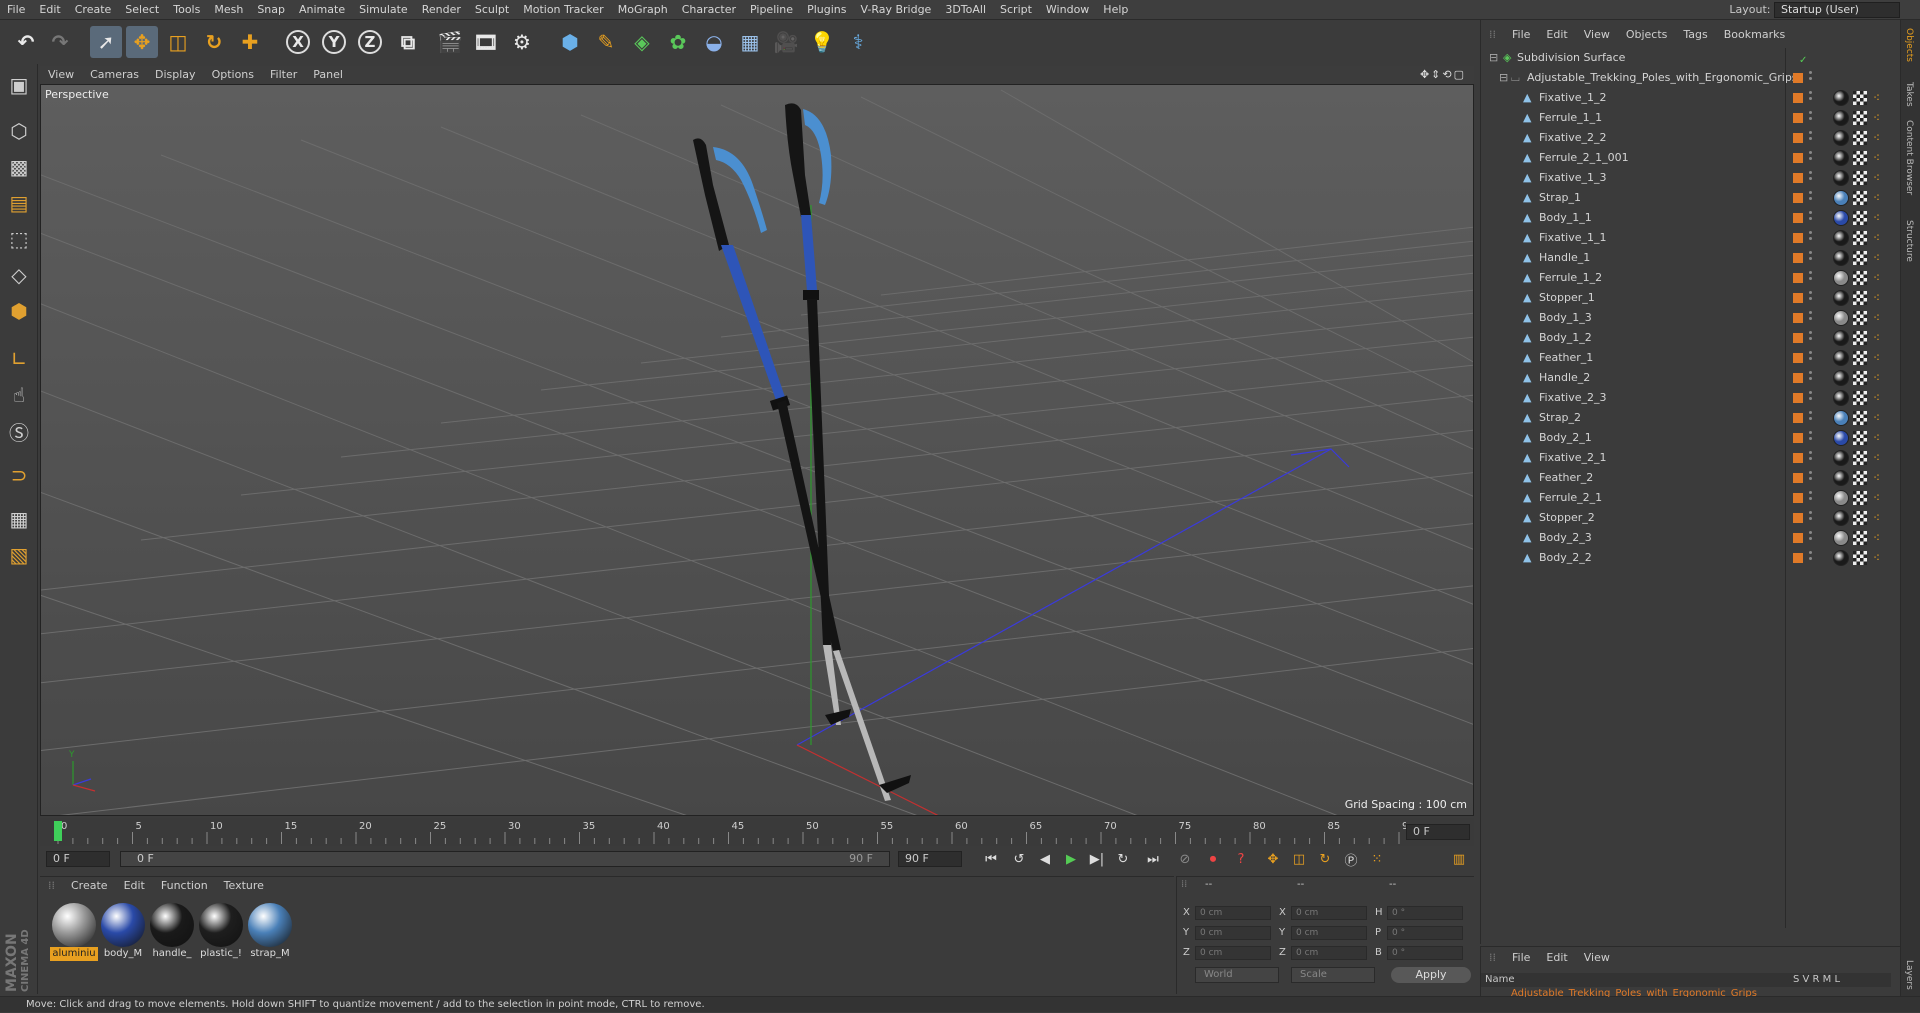  I want to click on rot-b-field: 0 °, so click(1425, 953).